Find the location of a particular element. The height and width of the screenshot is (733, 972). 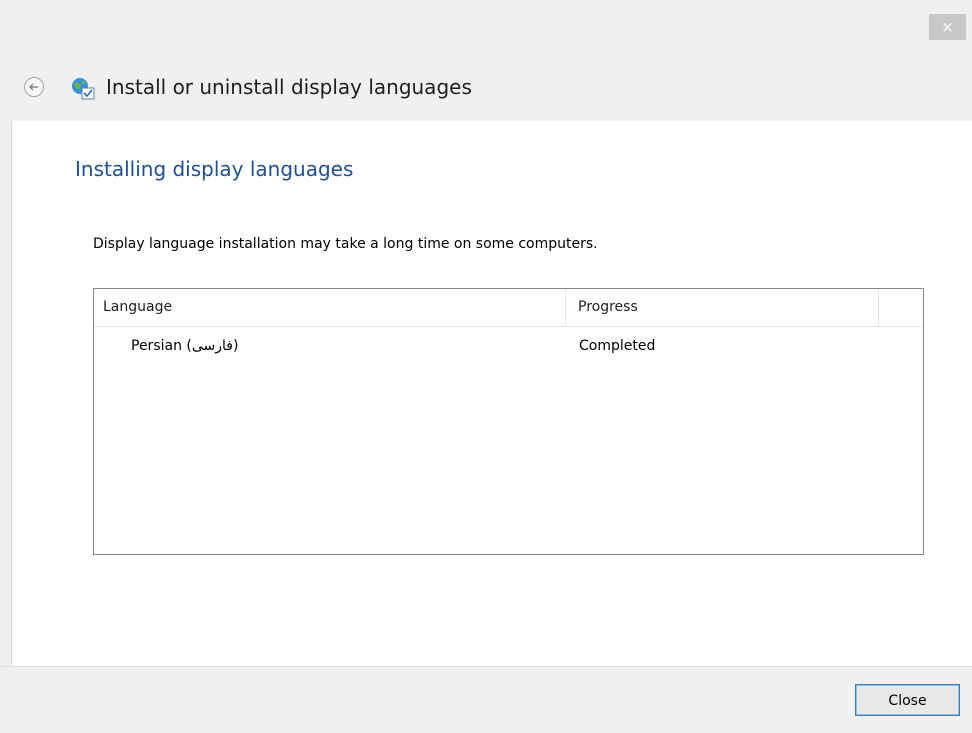

column-header-progress: Progress is located at coordinates (722, 307).